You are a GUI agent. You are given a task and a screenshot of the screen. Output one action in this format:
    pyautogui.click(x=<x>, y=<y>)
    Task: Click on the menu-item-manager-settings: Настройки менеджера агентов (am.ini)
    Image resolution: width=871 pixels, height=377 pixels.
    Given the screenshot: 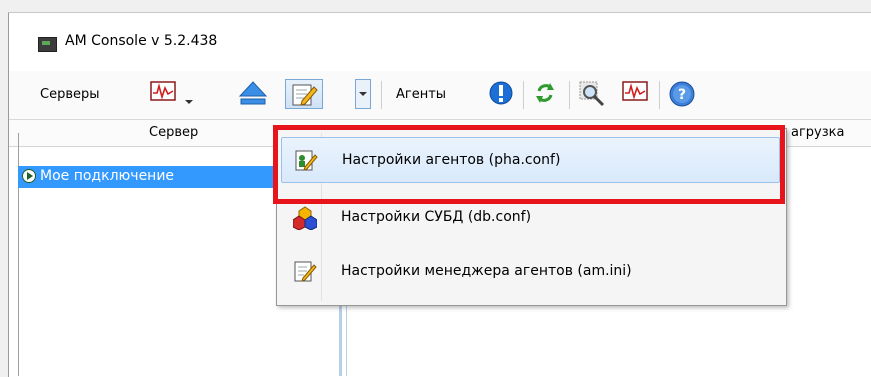 What is the action you would take?
    pyautogui.click(x=530, y=272)
    